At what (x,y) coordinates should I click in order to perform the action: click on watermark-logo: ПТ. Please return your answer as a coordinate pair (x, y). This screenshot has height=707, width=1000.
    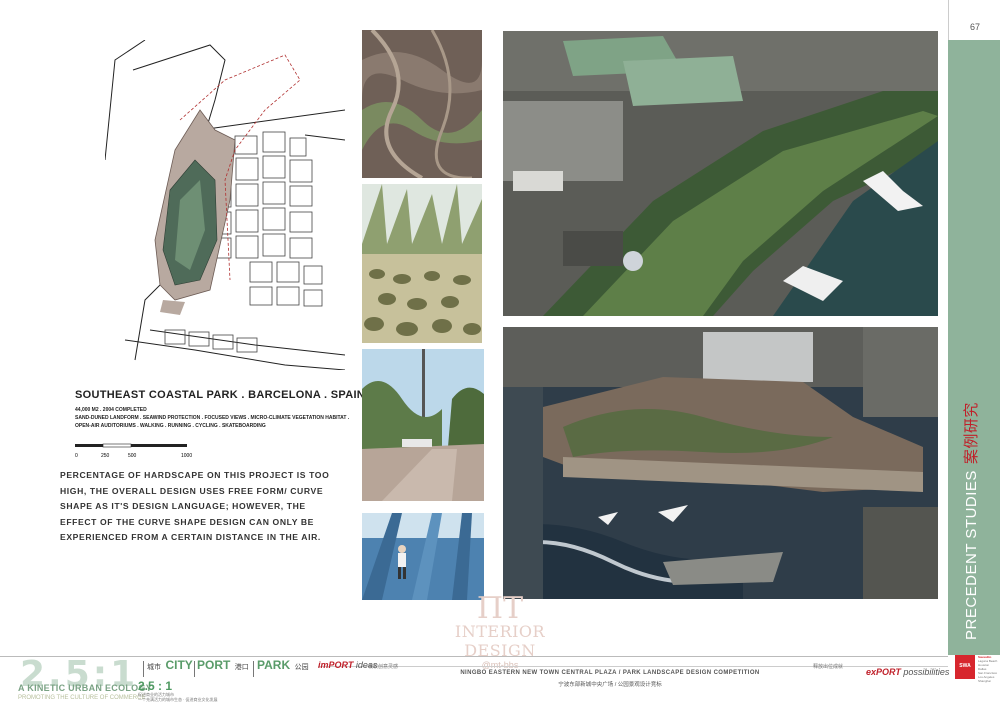
    Looking at the image, I should click on (500, 608).